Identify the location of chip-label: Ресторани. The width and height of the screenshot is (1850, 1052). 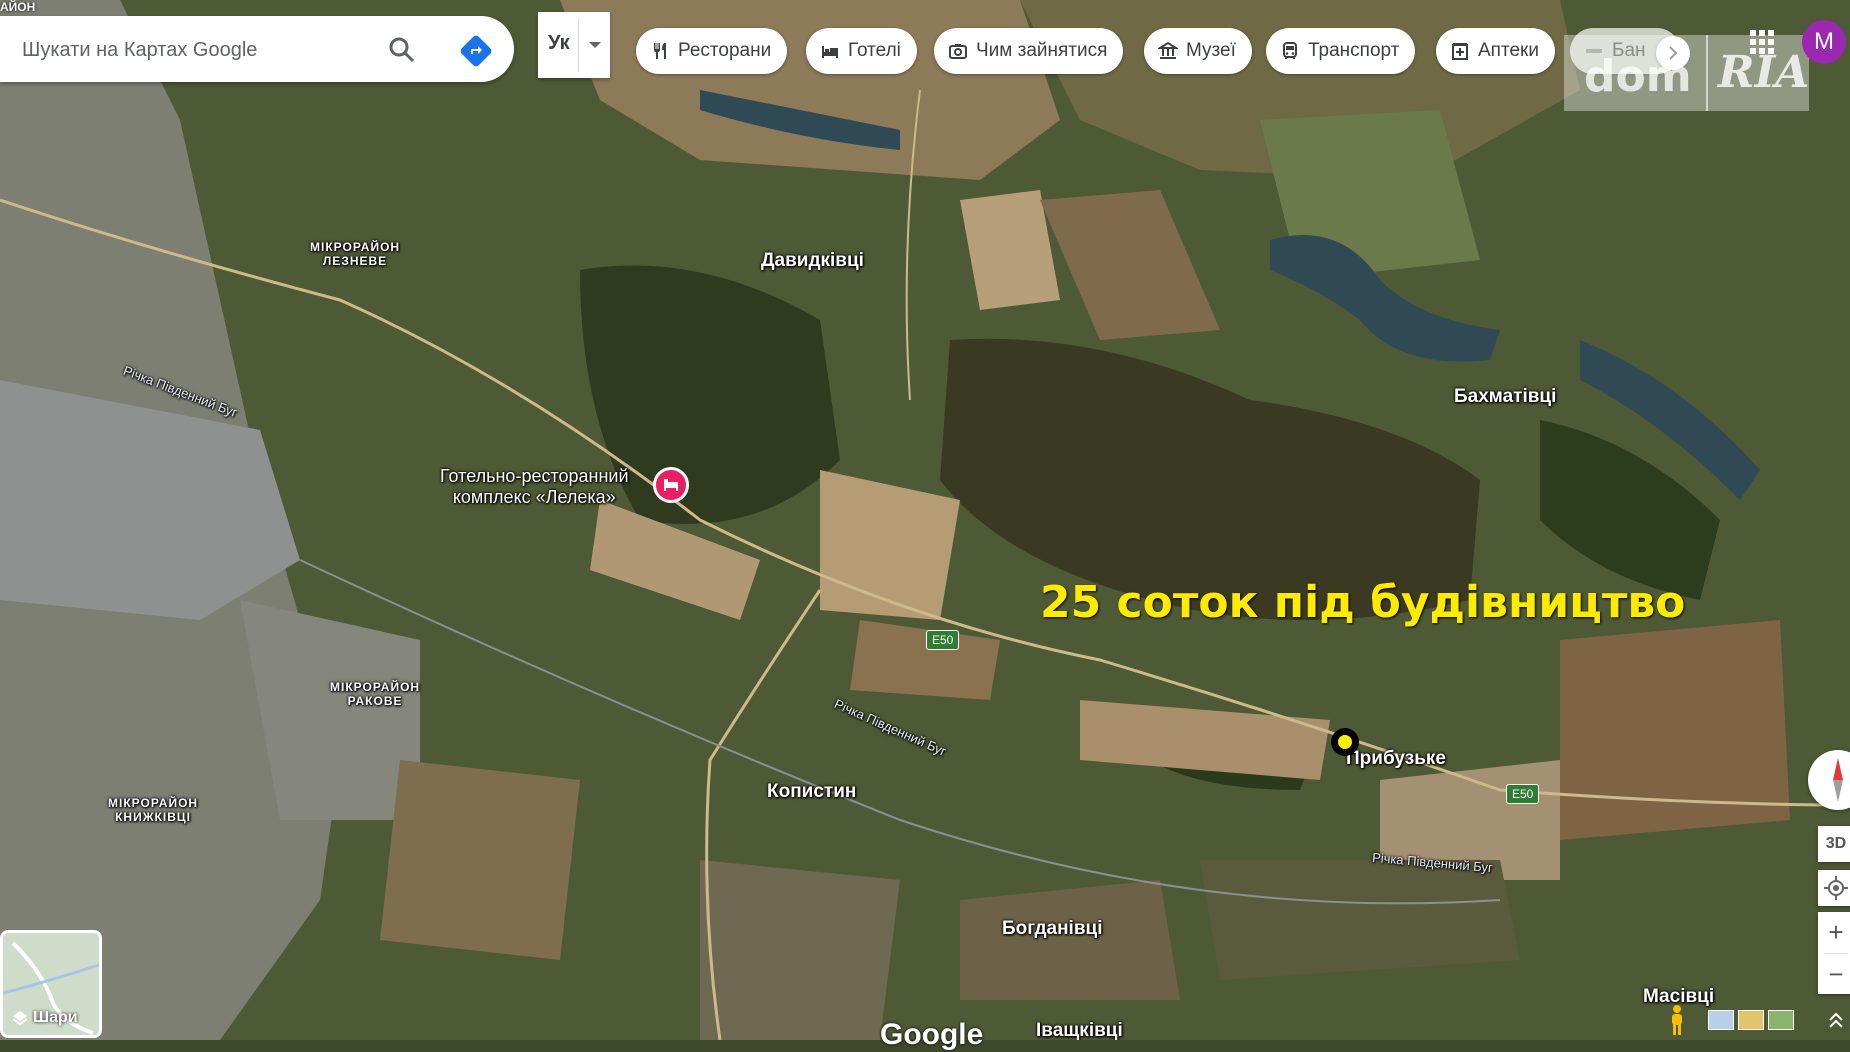
(725, 50).